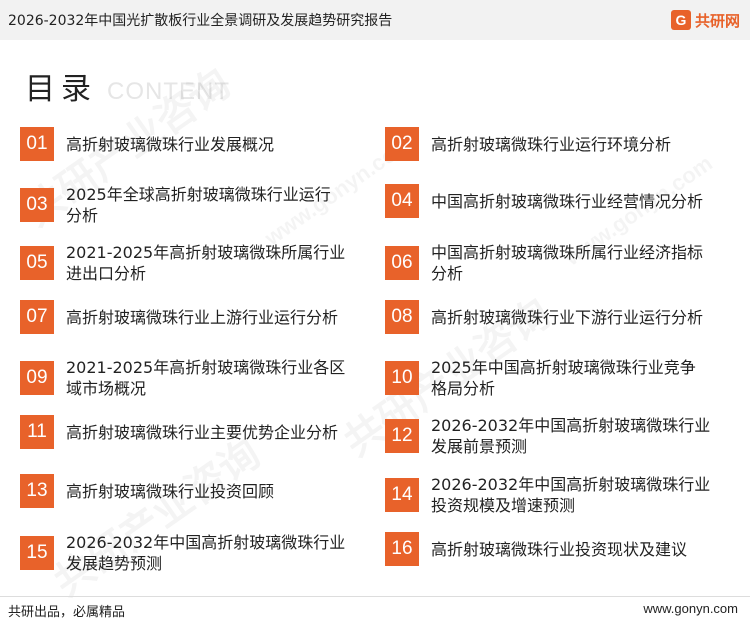  Describe the element at coordinates (61, 89) in the screenshot. I see `heading-title: 目录` at that location.